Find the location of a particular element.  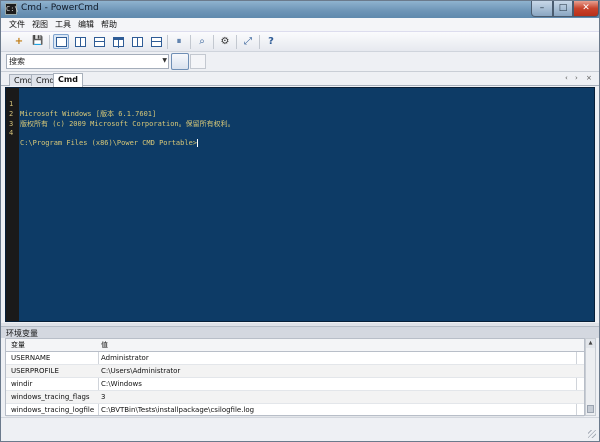

search-input is located at coordinates (83, 61).